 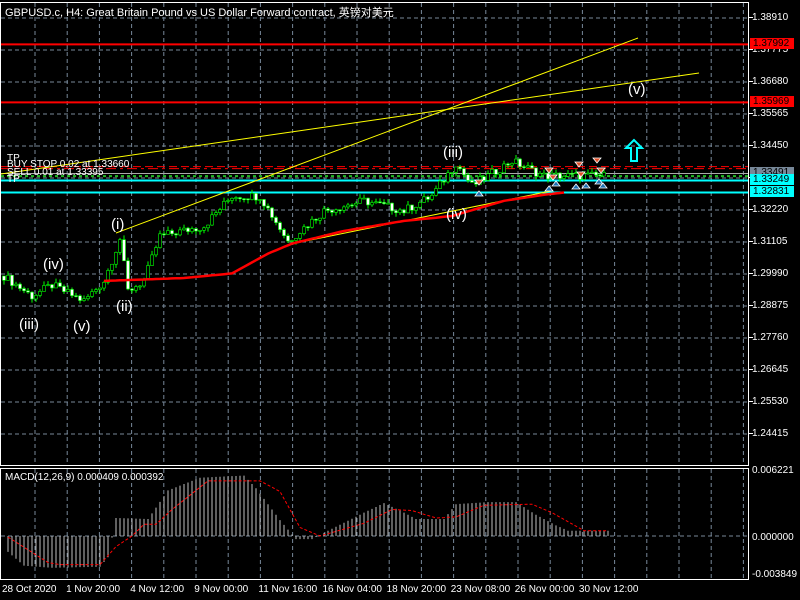 I want to click on time-axis-label: 23 Nov 08:00, so click(x=480, y=589).